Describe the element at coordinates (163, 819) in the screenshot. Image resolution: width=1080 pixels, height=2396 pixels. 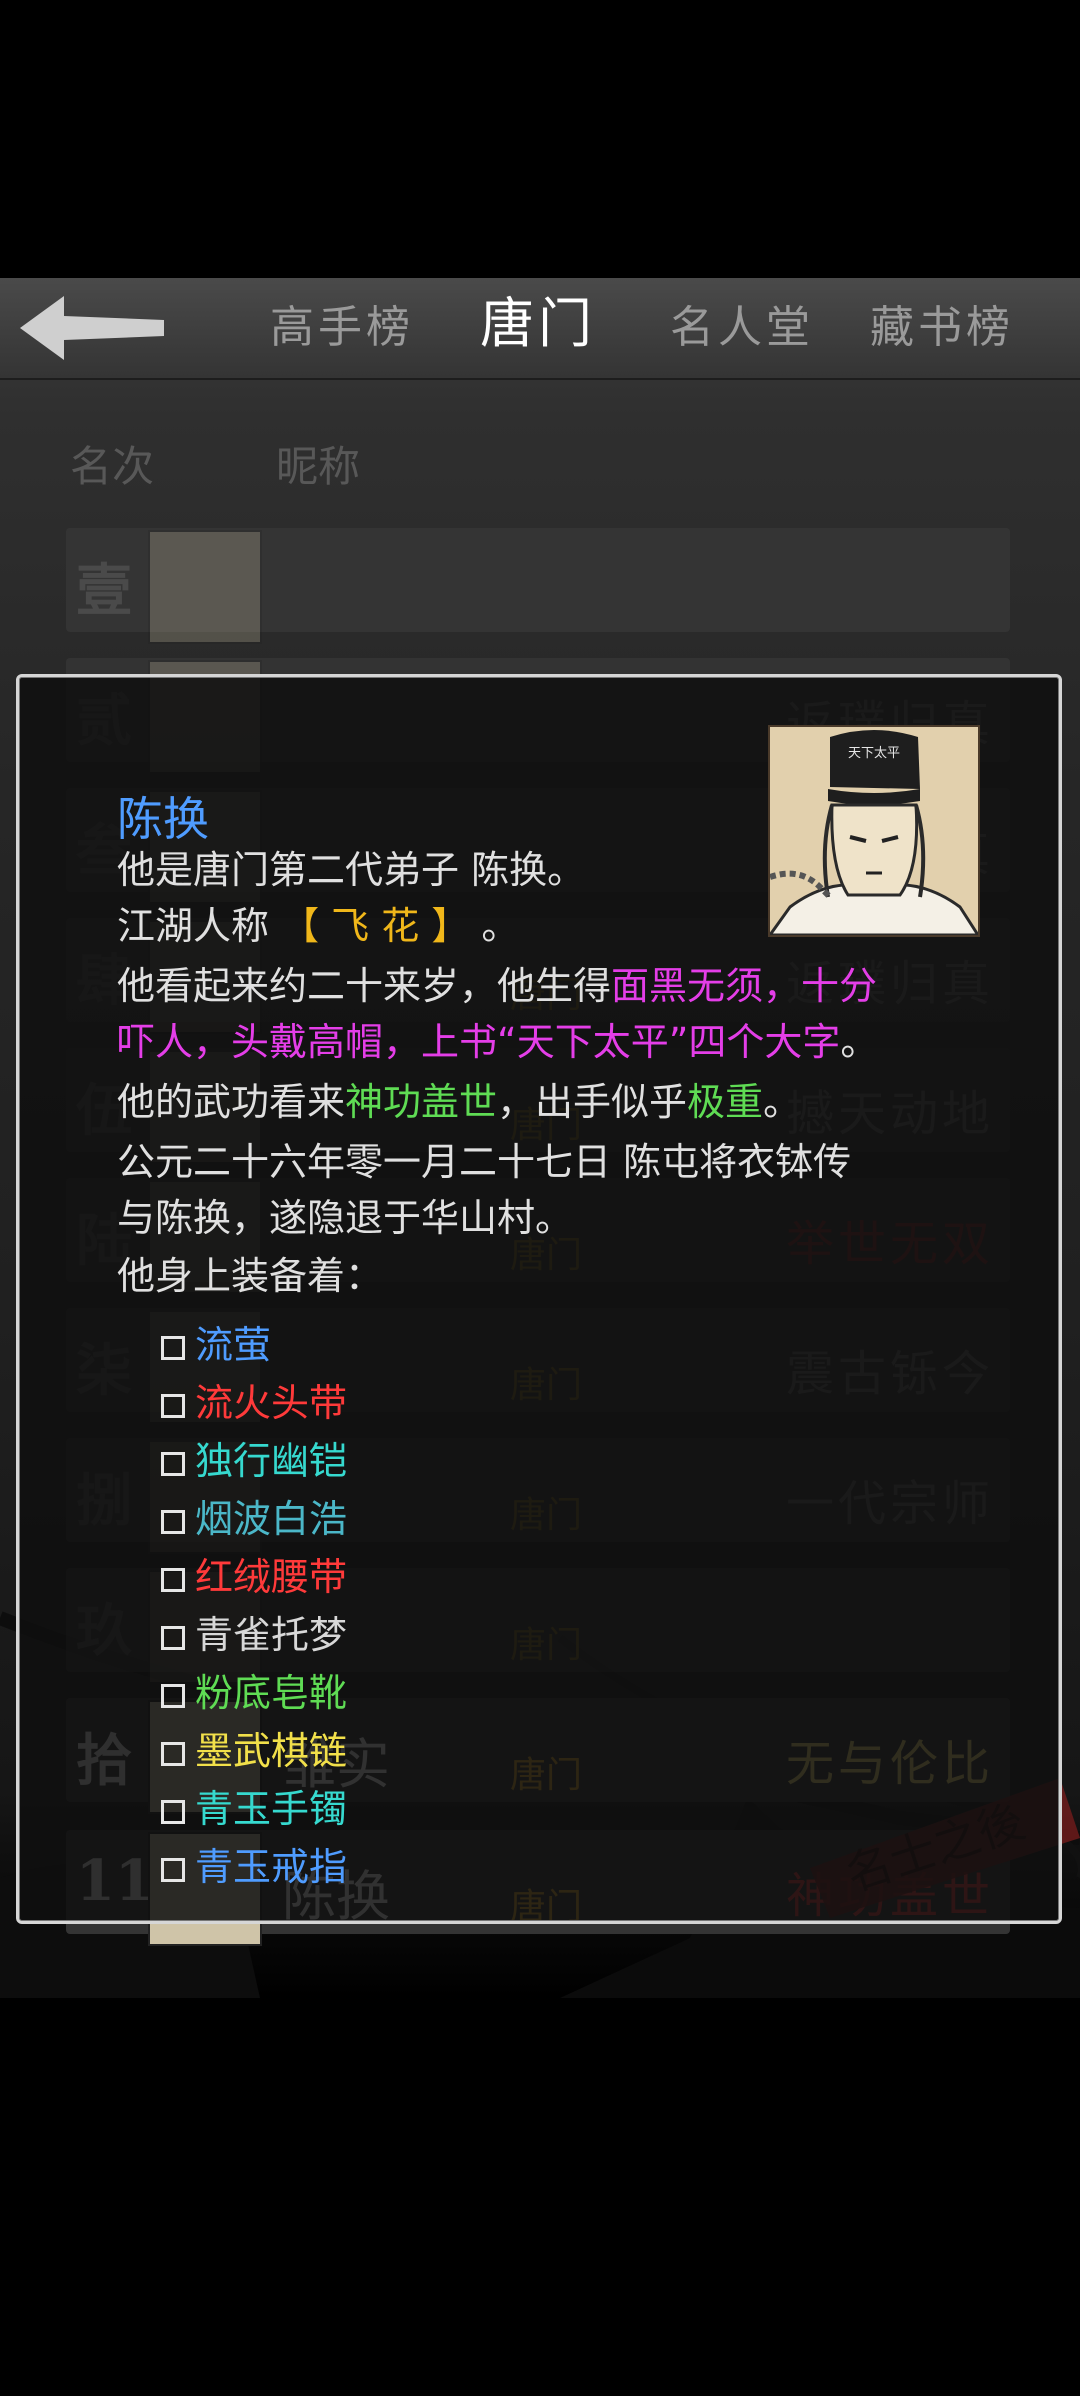
I see `character-name: 陈换` at that location.